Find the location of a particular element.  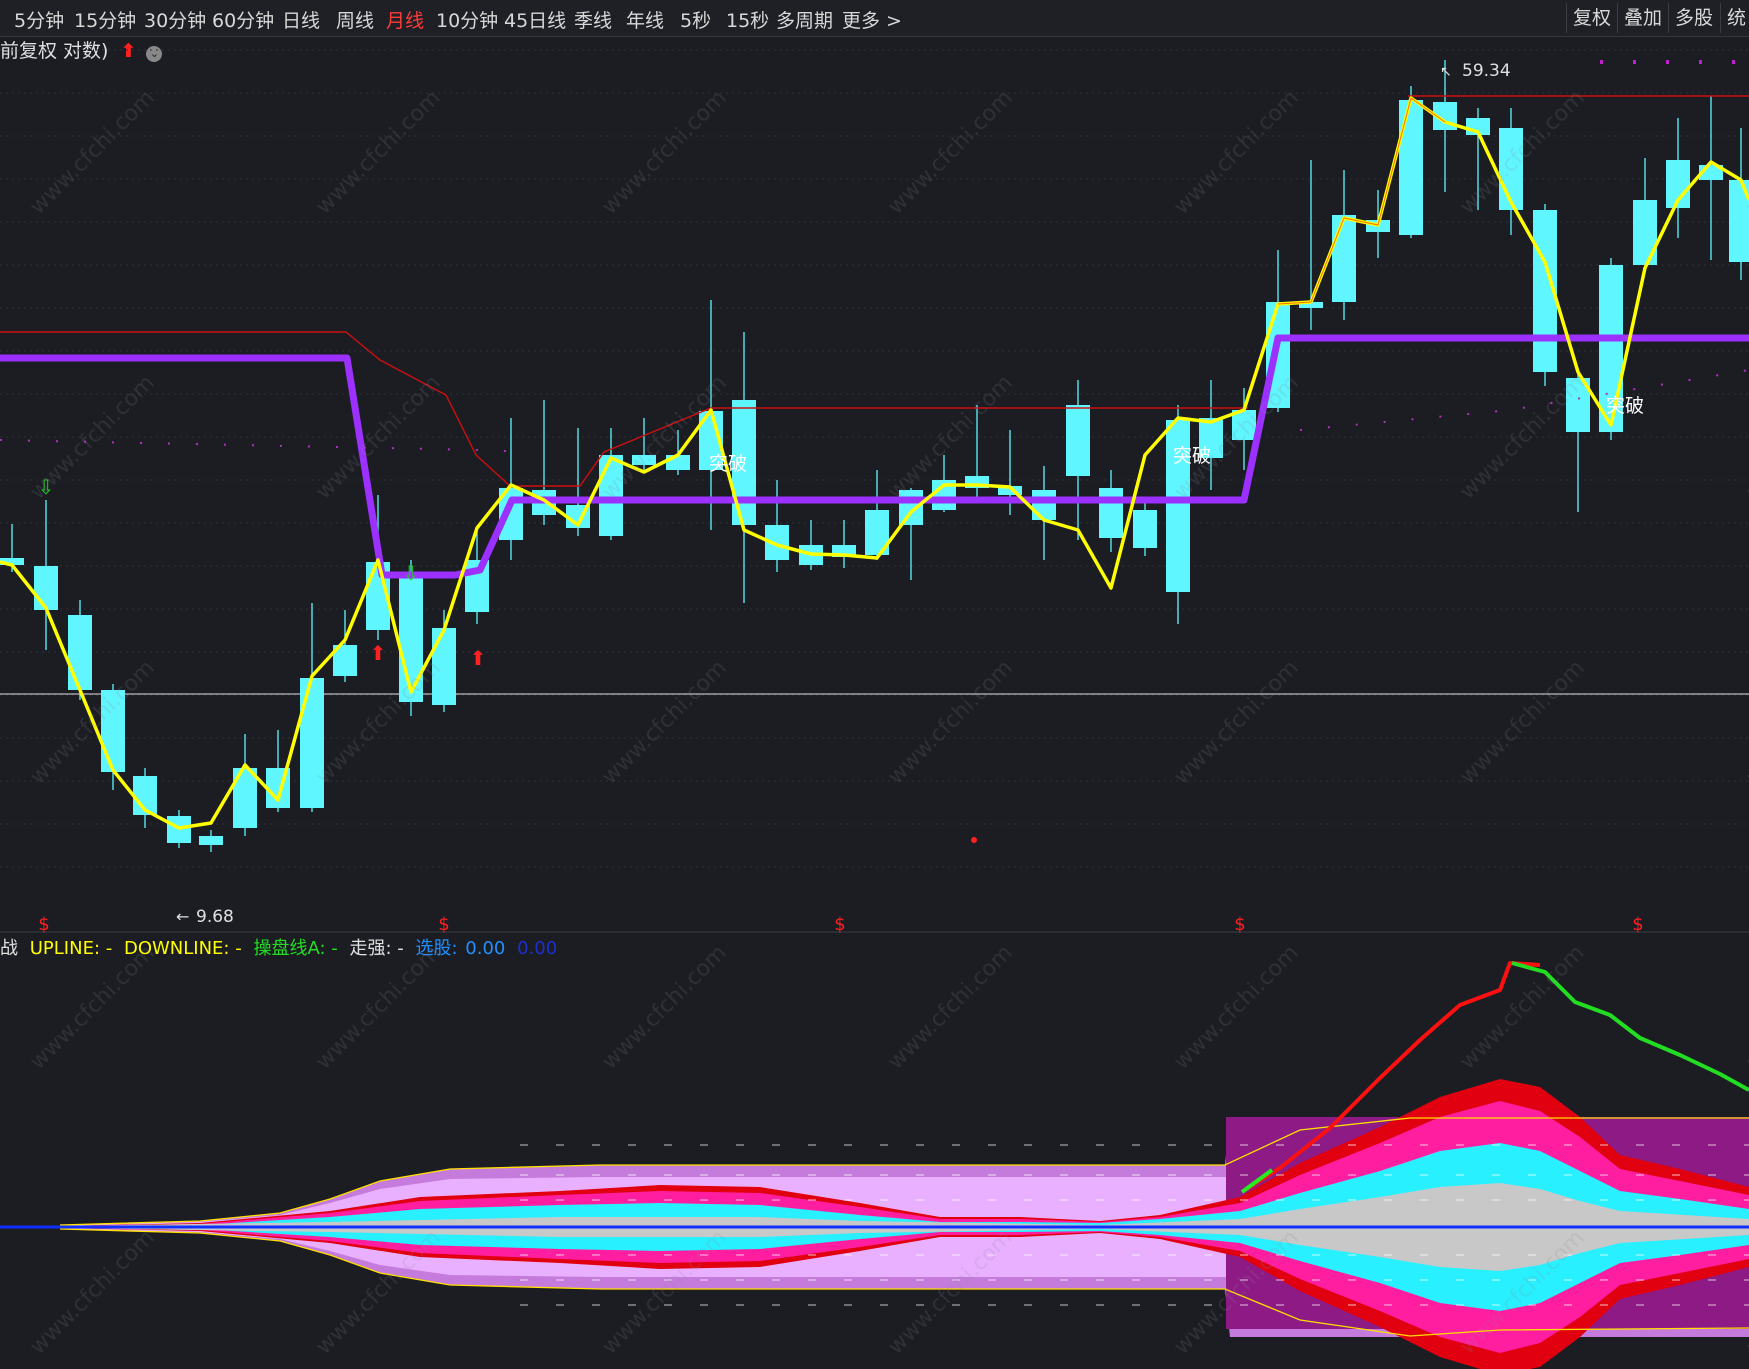

downline-label: DOWNLINE: - is located at coordinates (182, 948).